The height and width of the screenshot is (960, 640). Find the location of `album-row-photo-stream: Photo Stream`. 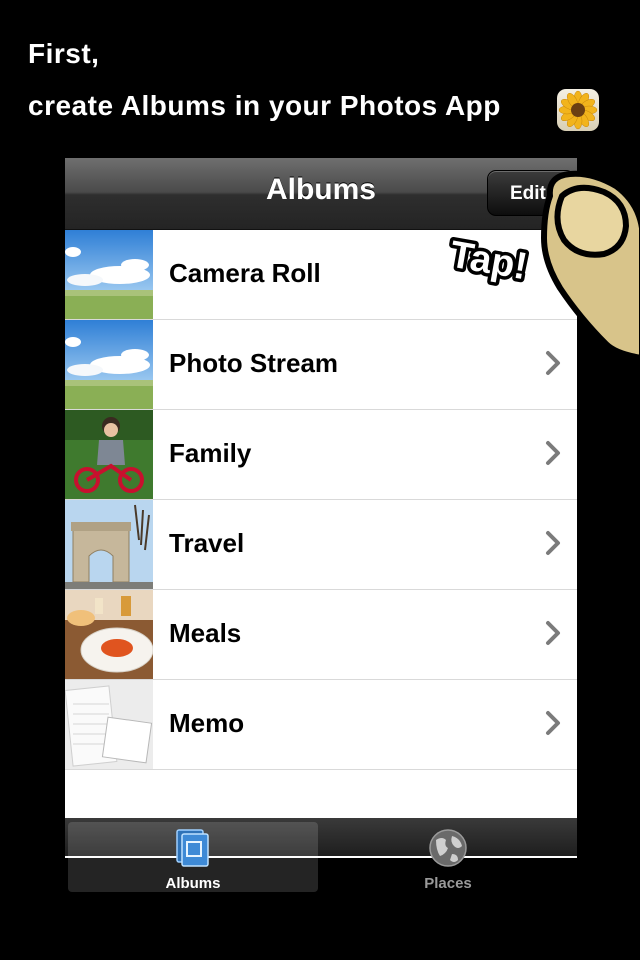

album-row-photo-stream: Photo Stream is located at coordinates (321, 365).